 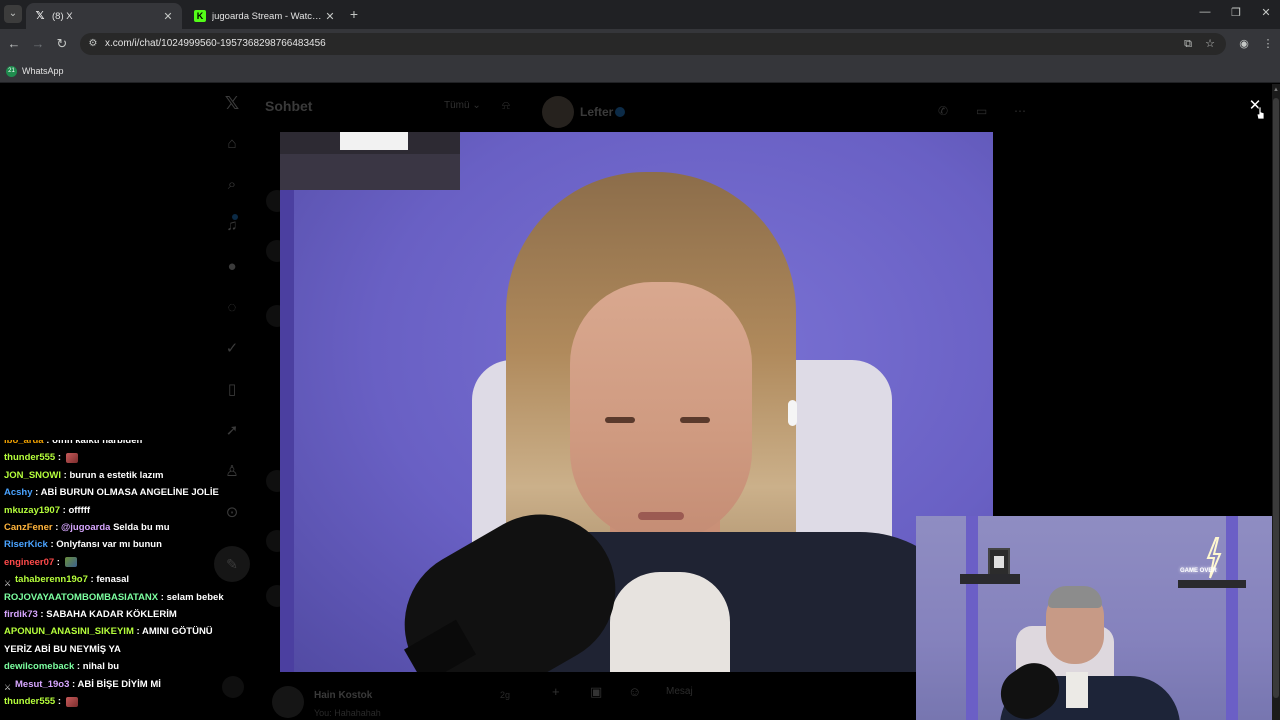 What do you see at coordinates (287, 402) in the screenshot?
I see `wall-trim` at bounding box center [287, 402].